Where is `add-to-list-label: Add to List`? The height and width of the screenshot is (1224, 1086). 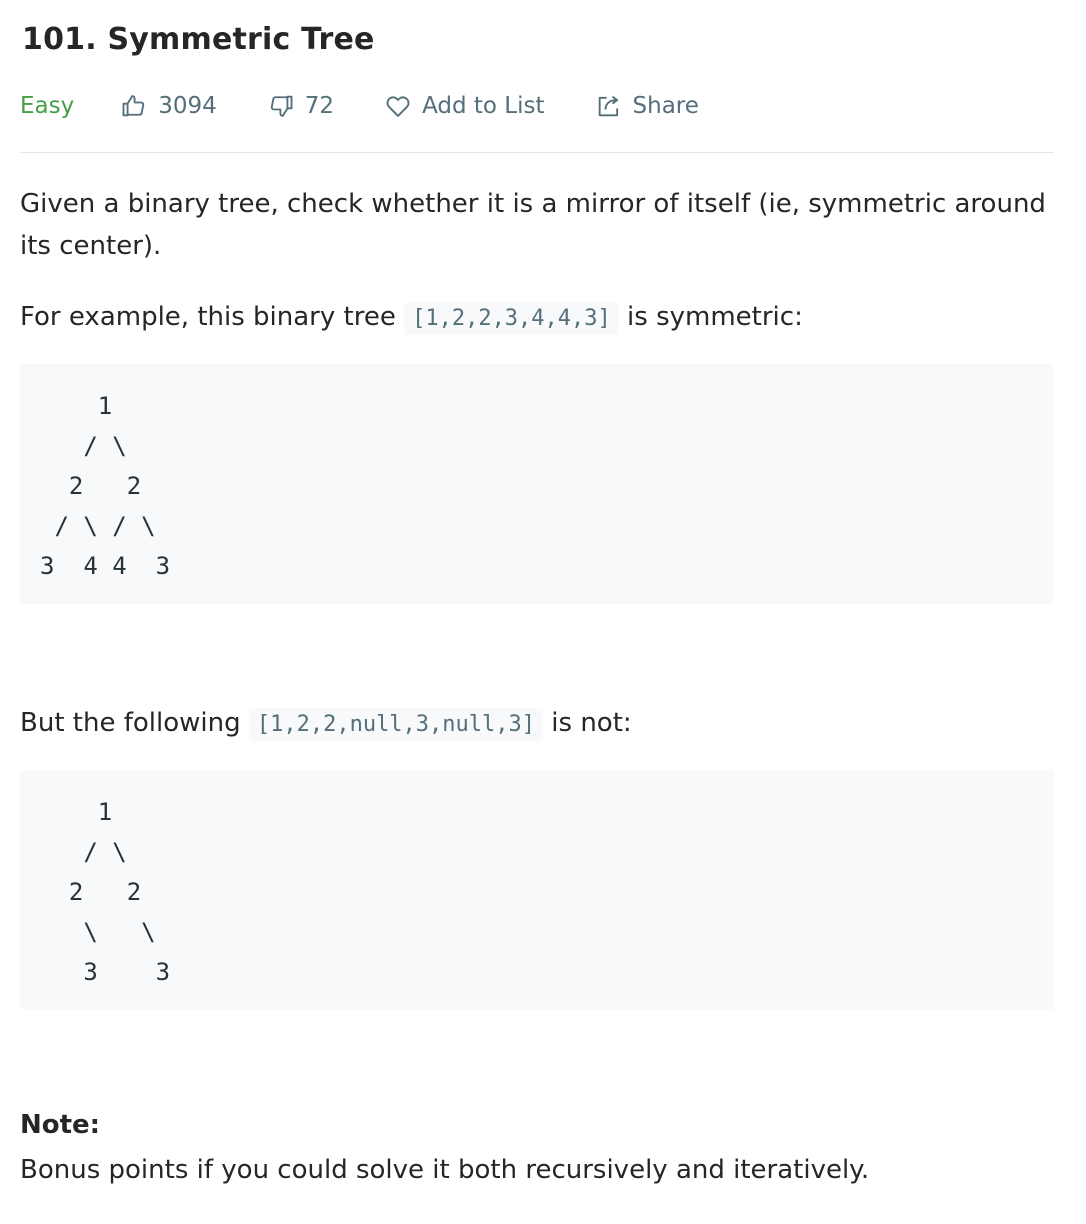 add-to-list-label: Add to List is located at coordinates (483, 106).